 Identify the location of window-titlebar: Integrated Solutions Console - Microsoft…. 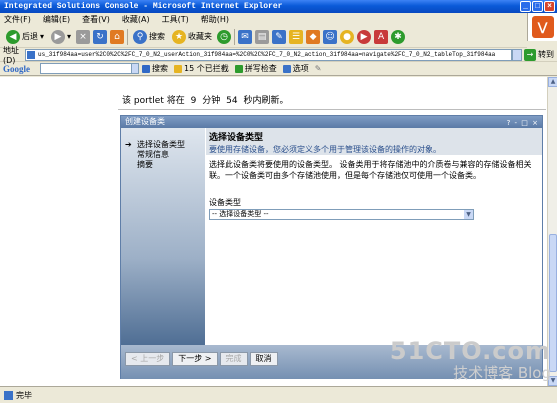
(278, 6).